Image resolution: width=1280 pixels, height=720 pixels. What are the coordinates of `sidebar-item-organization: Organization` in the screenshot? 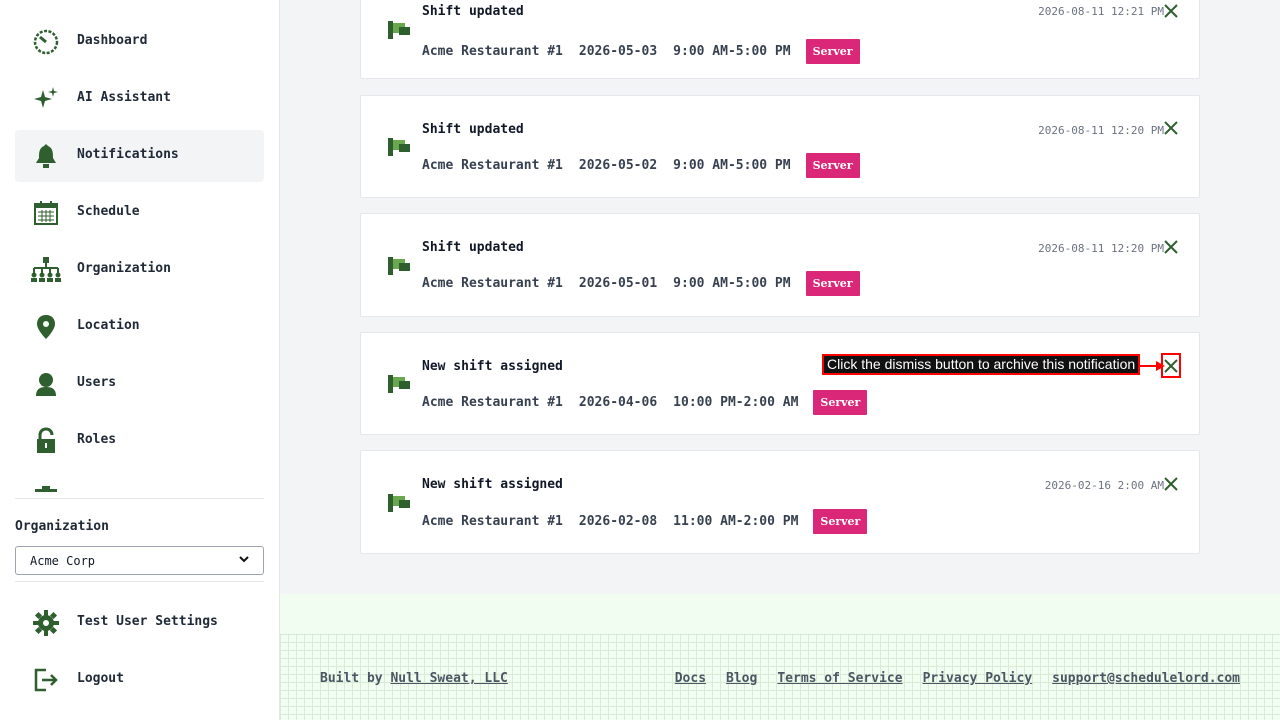 It's located at (139, 270).